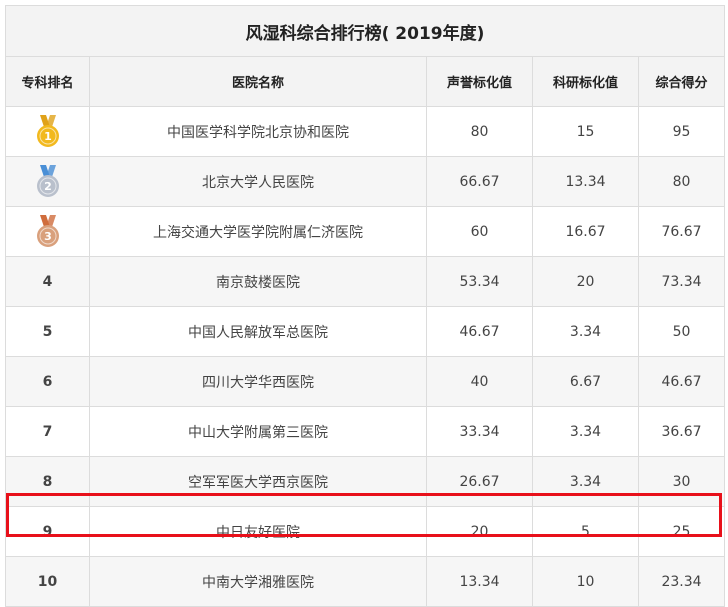  Describe the element at coordinates (681, 131) in the screenshot. I see `total-score-cell: 95` at that location.